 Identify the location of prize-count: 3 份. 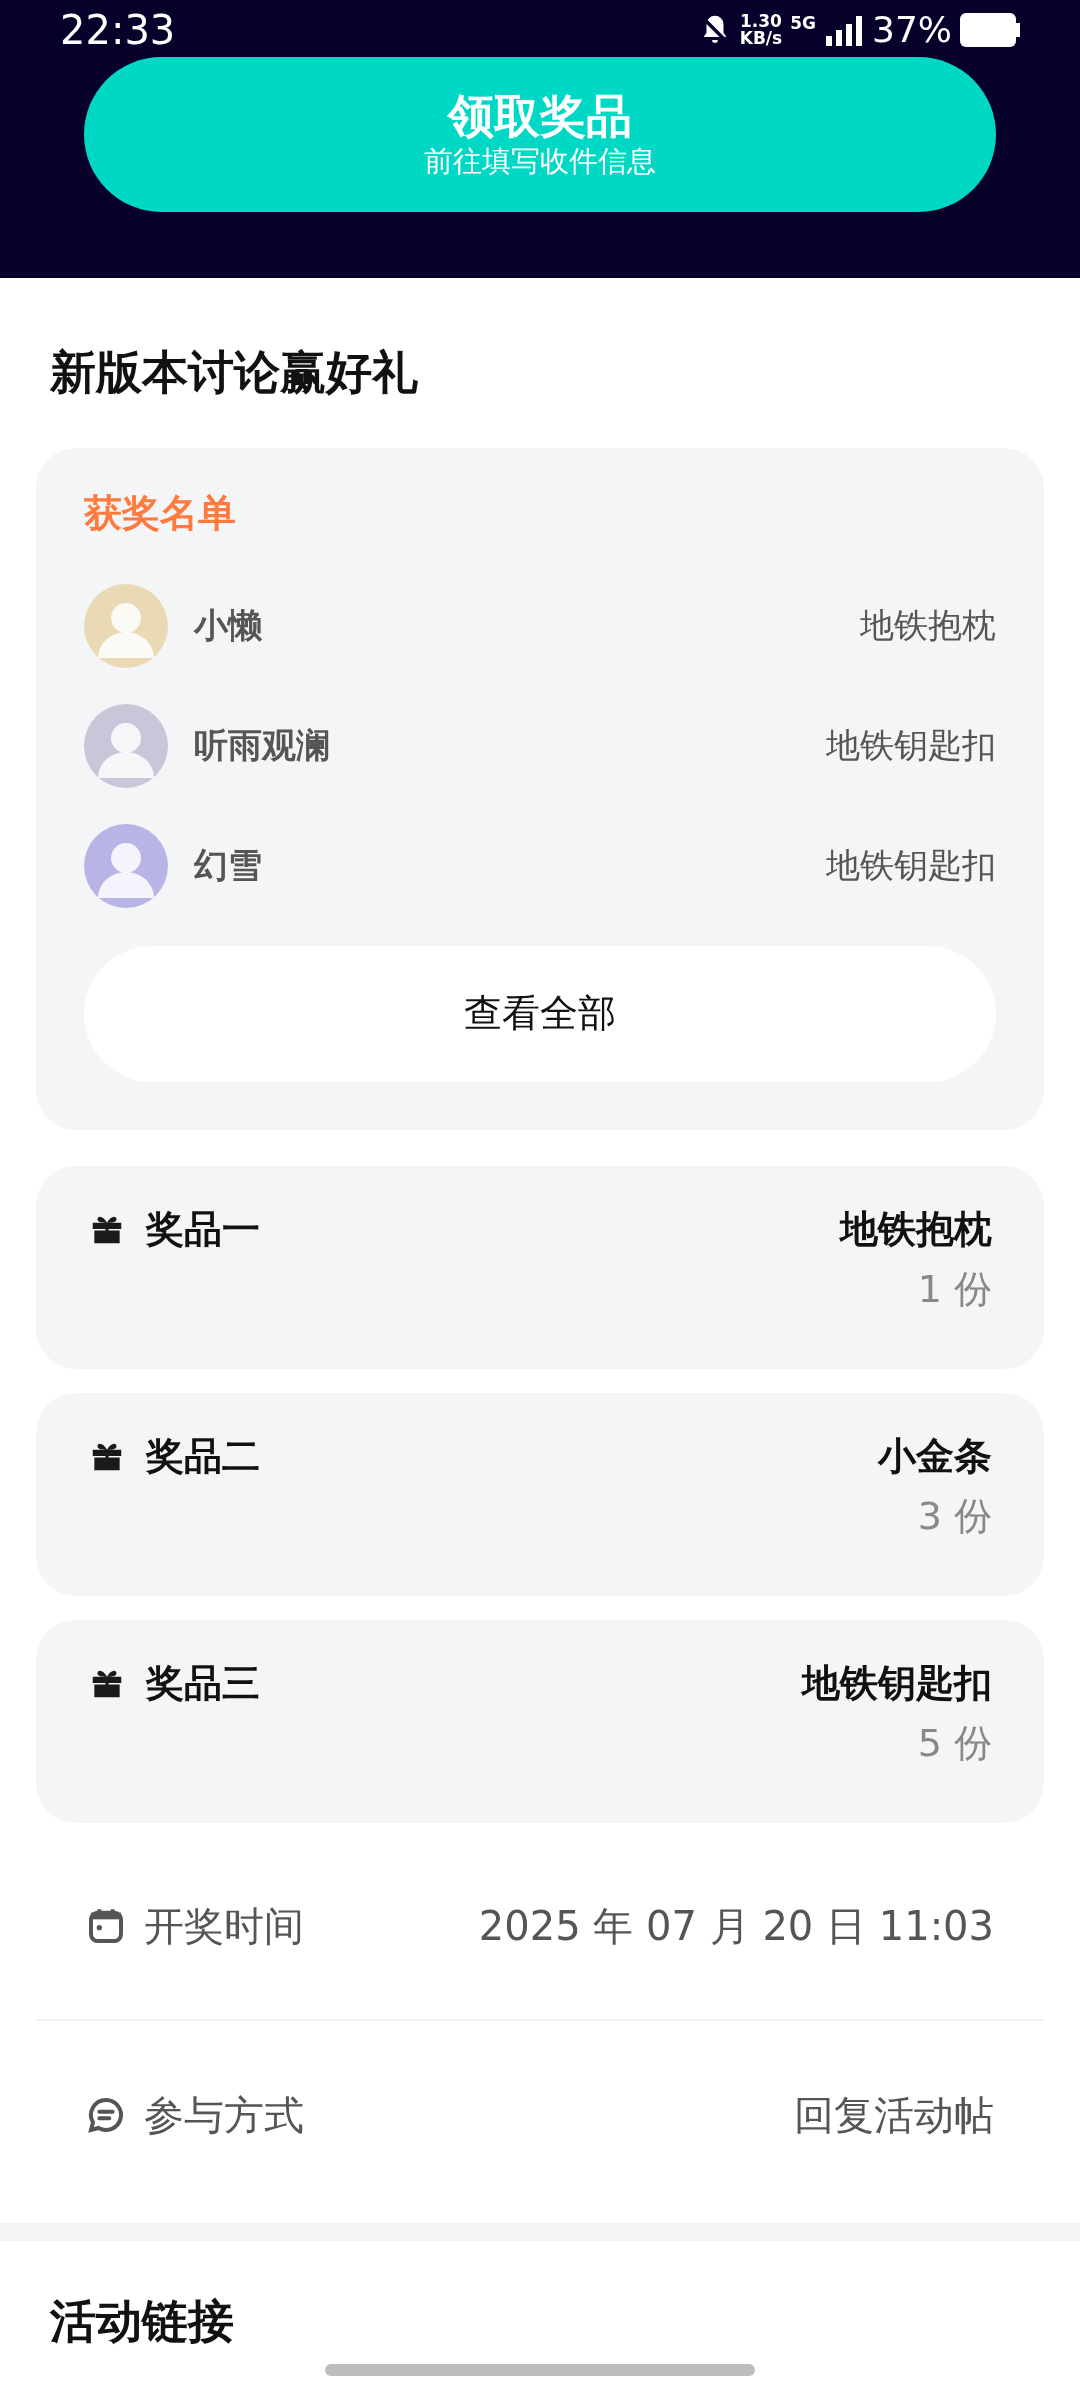
(954, 1515).